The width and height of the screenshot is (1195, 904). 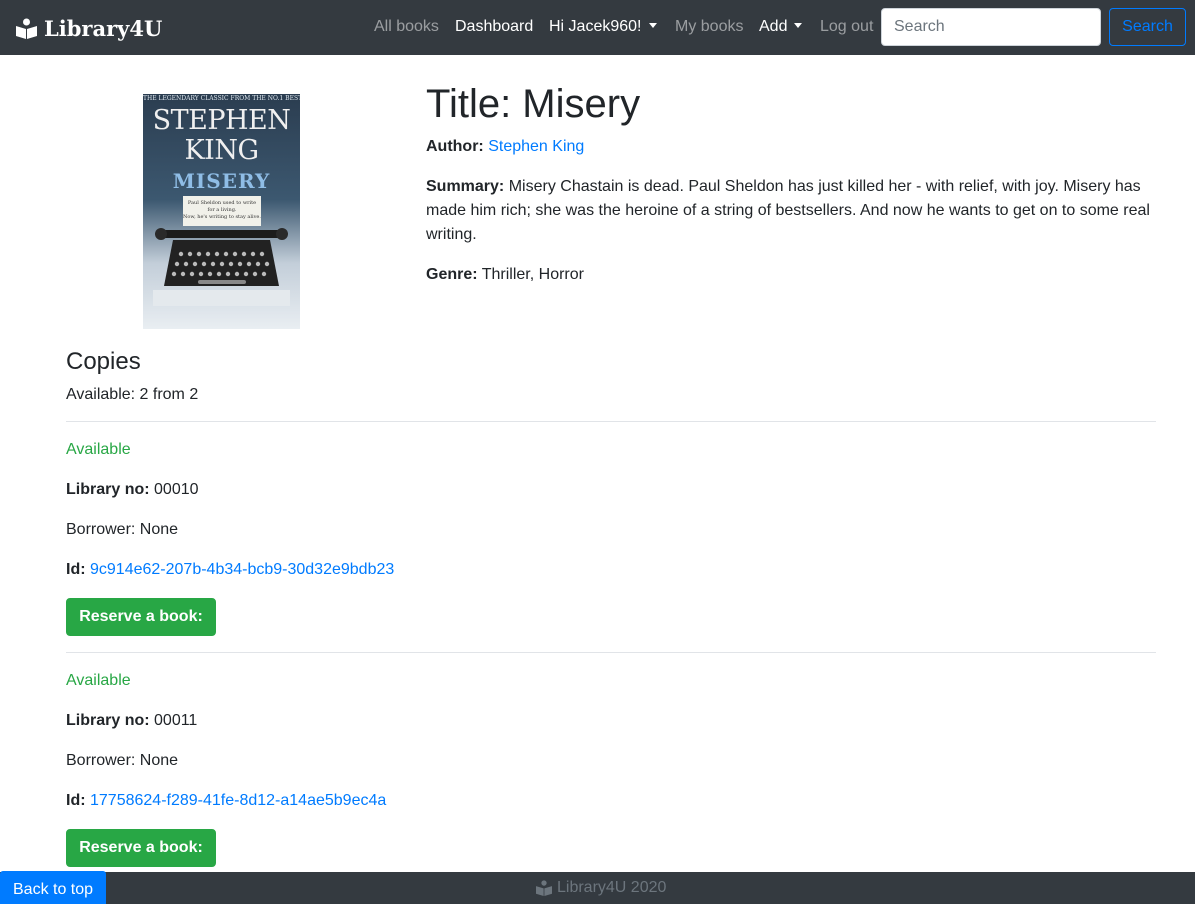 What do you see at coordinates (221, 181) in the screenshot?
I see `cover-title: MISERY` at bounding box center [221, 181].